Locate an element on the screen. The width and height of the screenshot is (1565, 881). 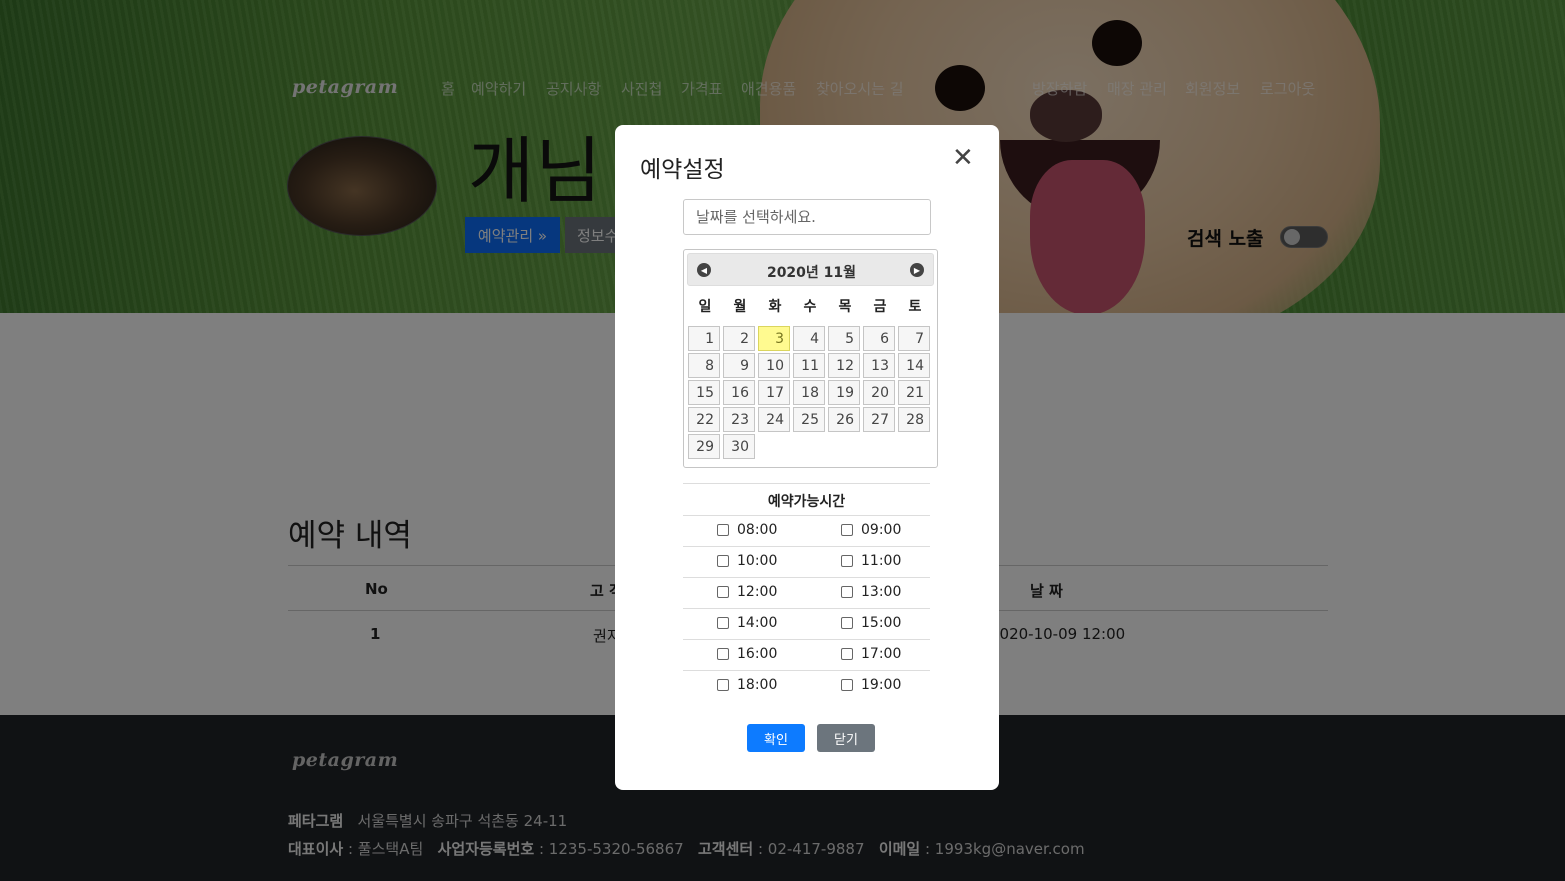
time-slot-label: 10:00 is located at coordinates (757, 561).